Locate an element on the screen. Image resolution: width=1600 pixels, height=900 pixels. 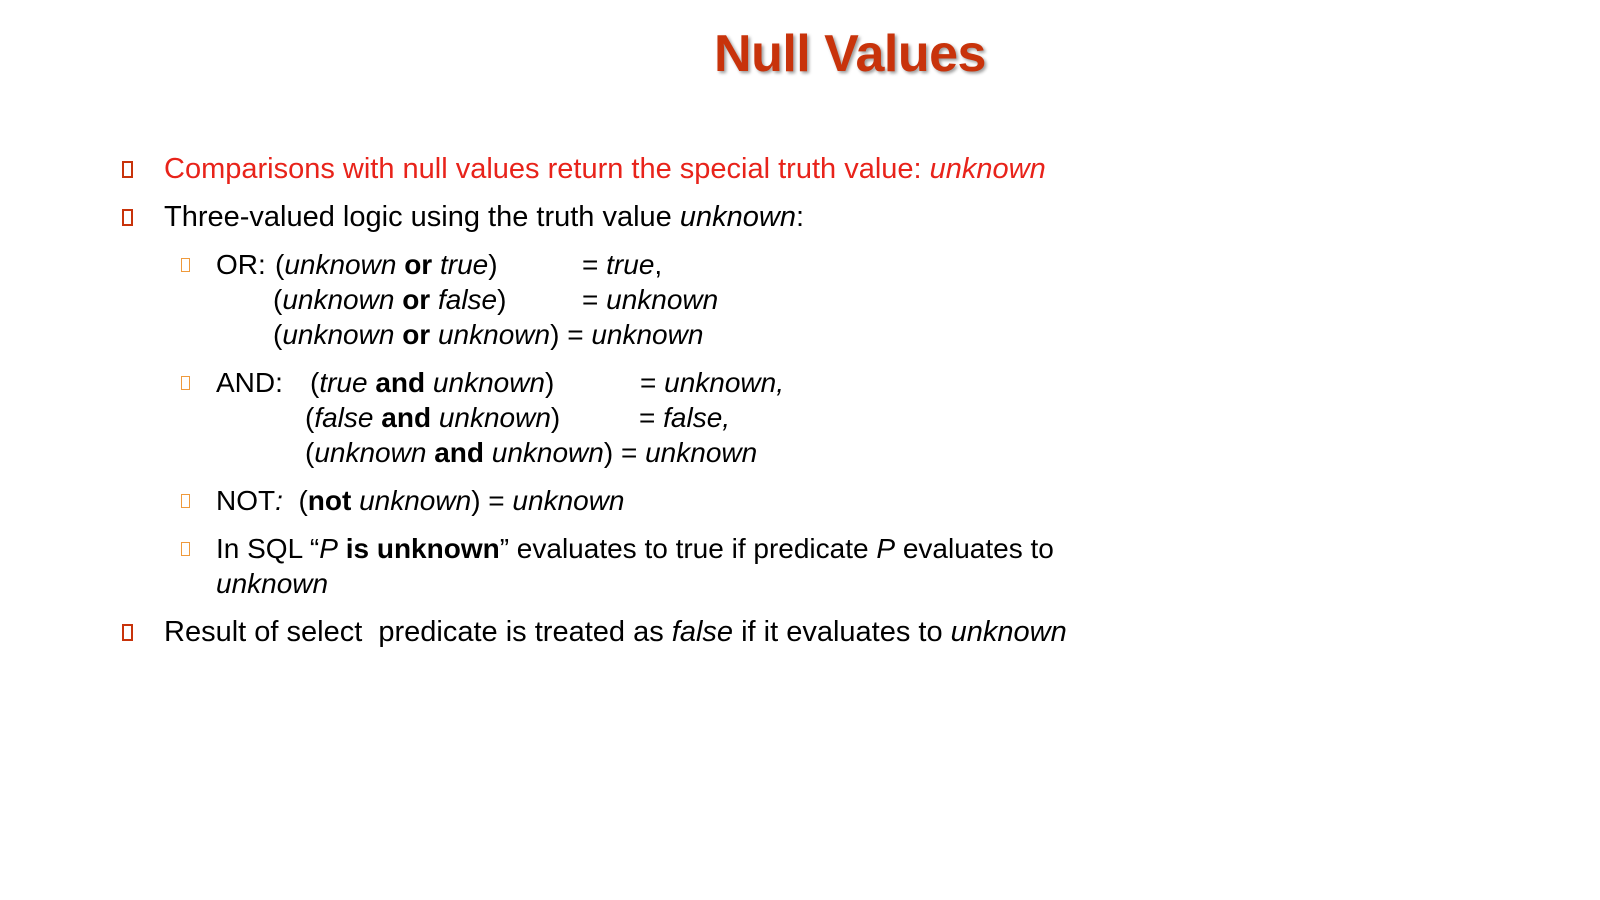
slide-title: Null Values is located at coordinates (850, 54).